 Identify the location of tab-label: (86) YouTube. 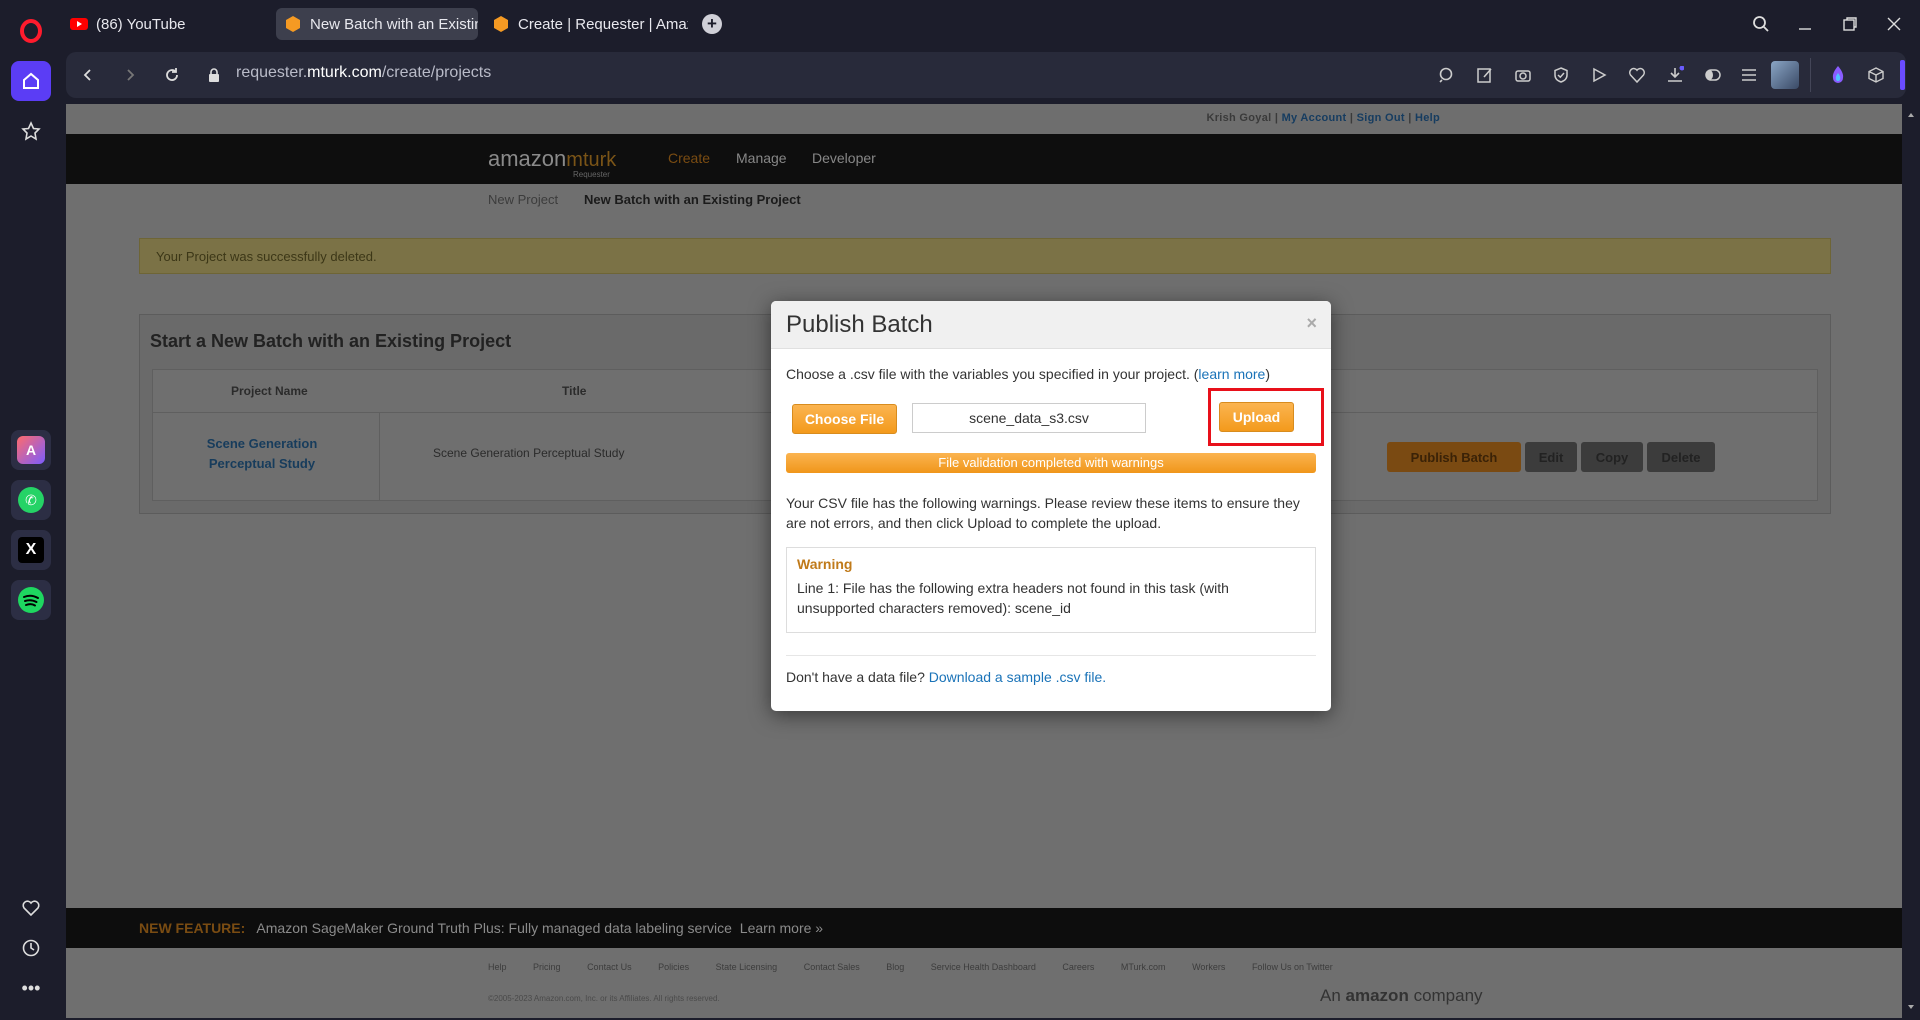
(141, 24).